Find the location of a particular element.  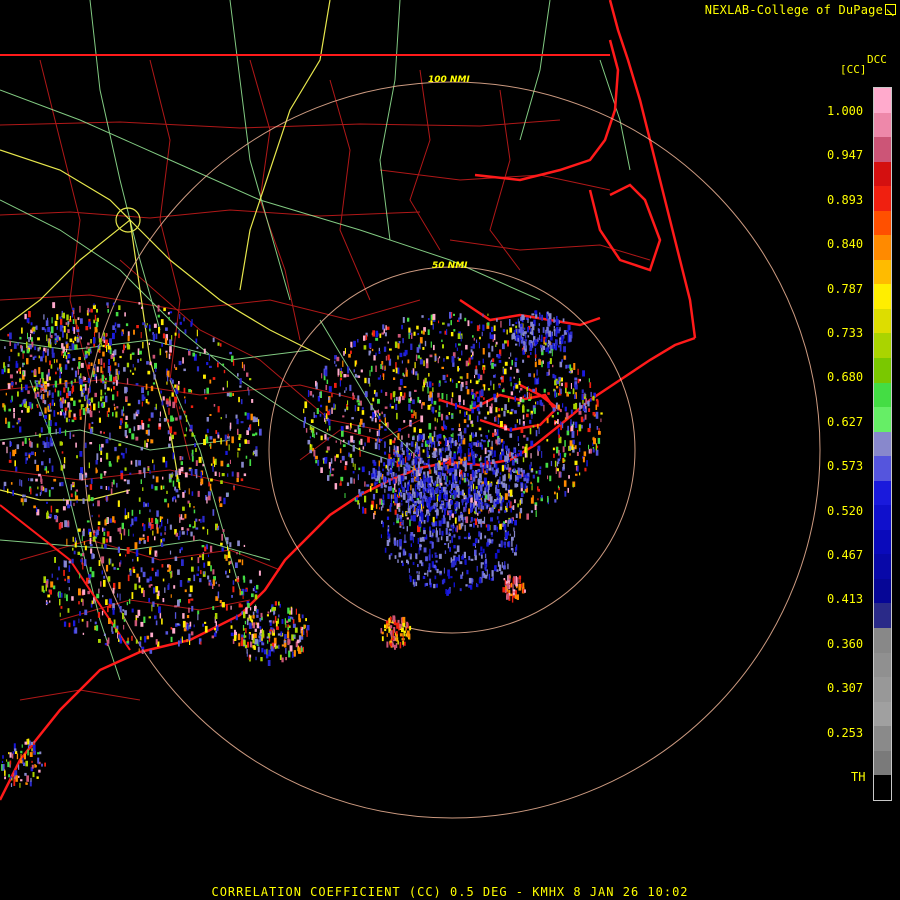

brand-label: NEXLAB-College of DuPage is located at coordinates (800, 10).